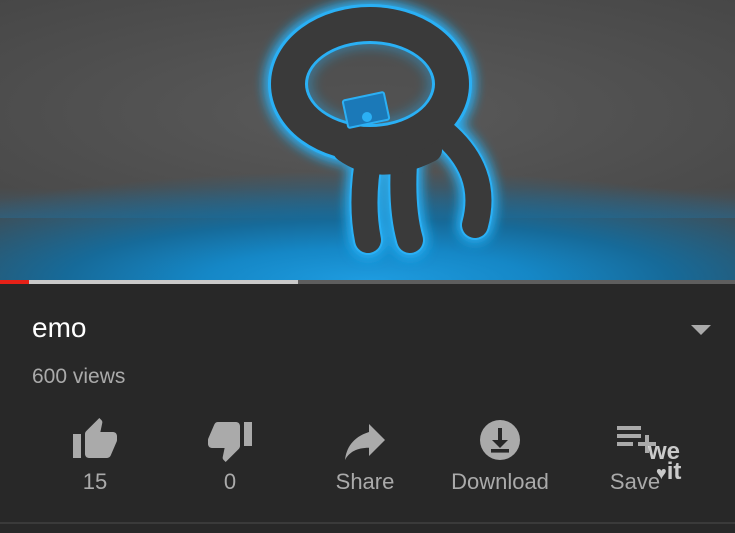 This screenshot has height=533, width=735. I want to click on download-label: Download, so click(500, 481).